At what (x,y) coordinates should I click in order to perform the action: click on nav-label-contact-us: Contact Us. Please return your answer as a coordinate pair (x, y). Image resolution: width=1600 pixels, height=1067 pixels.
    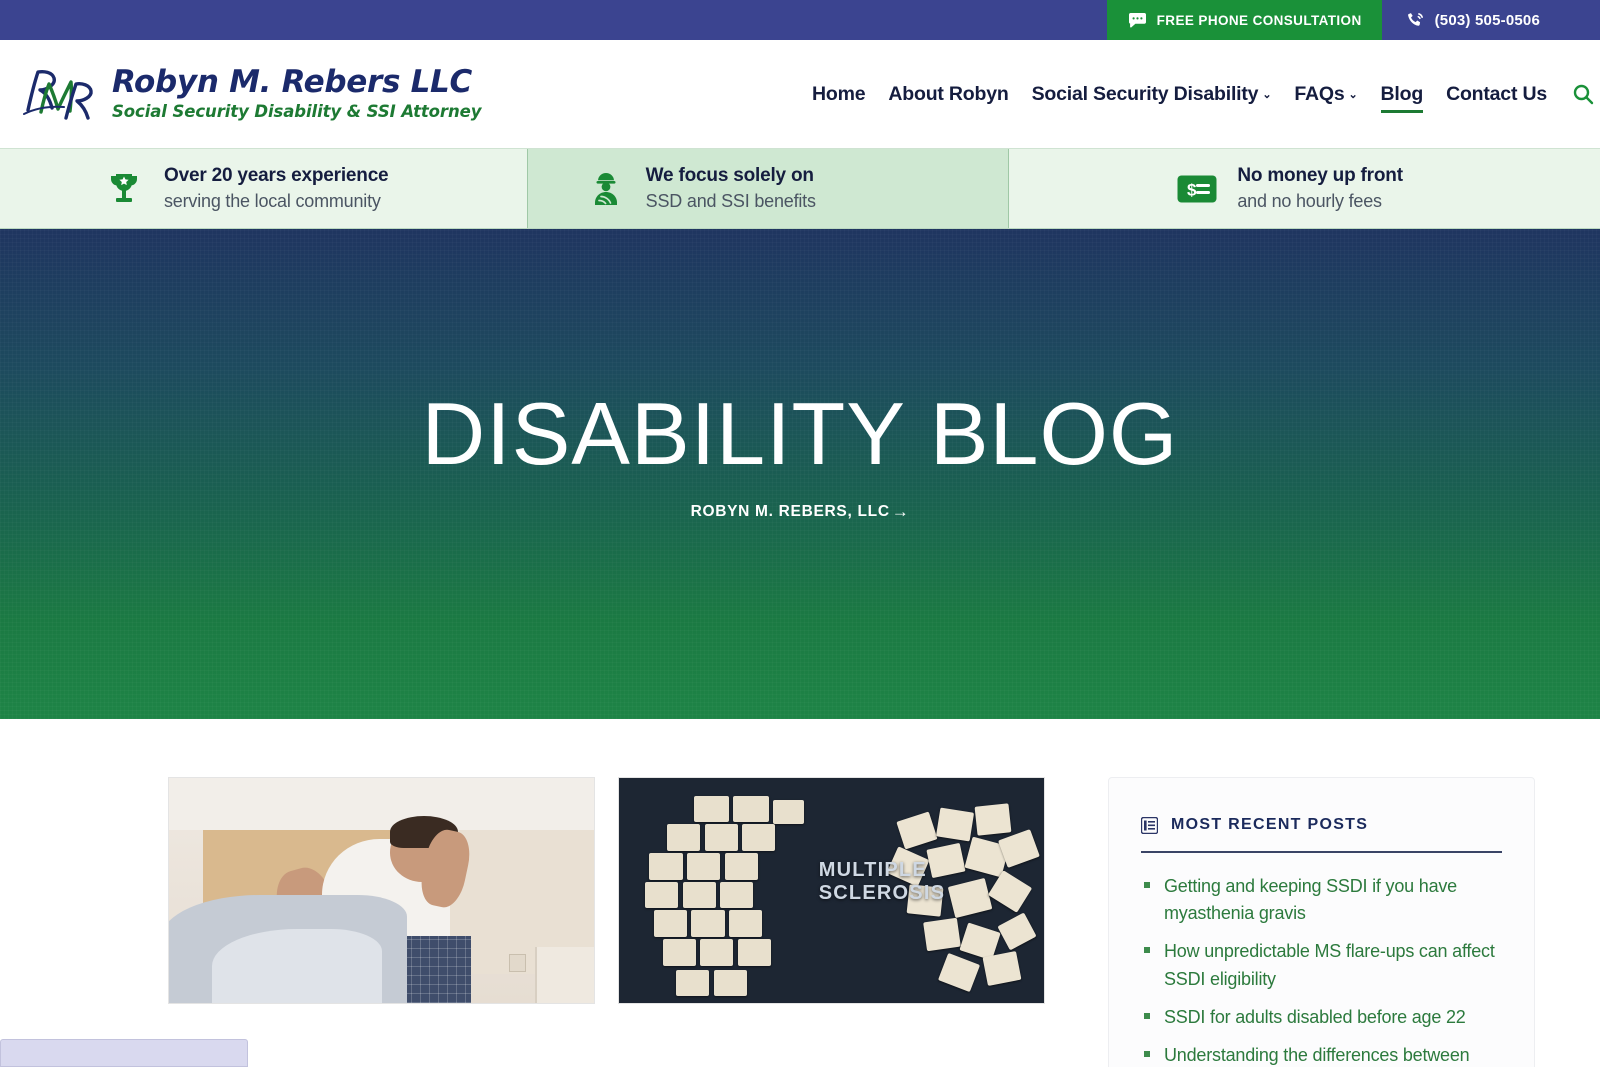
    Looking at the image, I should click on (1496, 93).